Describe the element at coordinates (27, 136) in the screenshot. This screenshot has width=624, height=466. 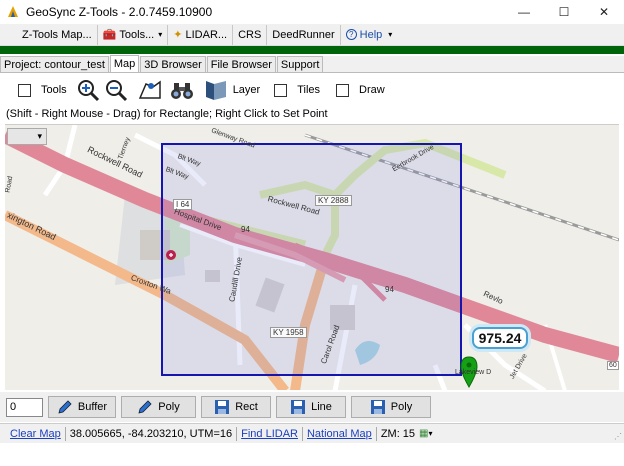
I see `zoom-level-dropdown: ▾` at that location.